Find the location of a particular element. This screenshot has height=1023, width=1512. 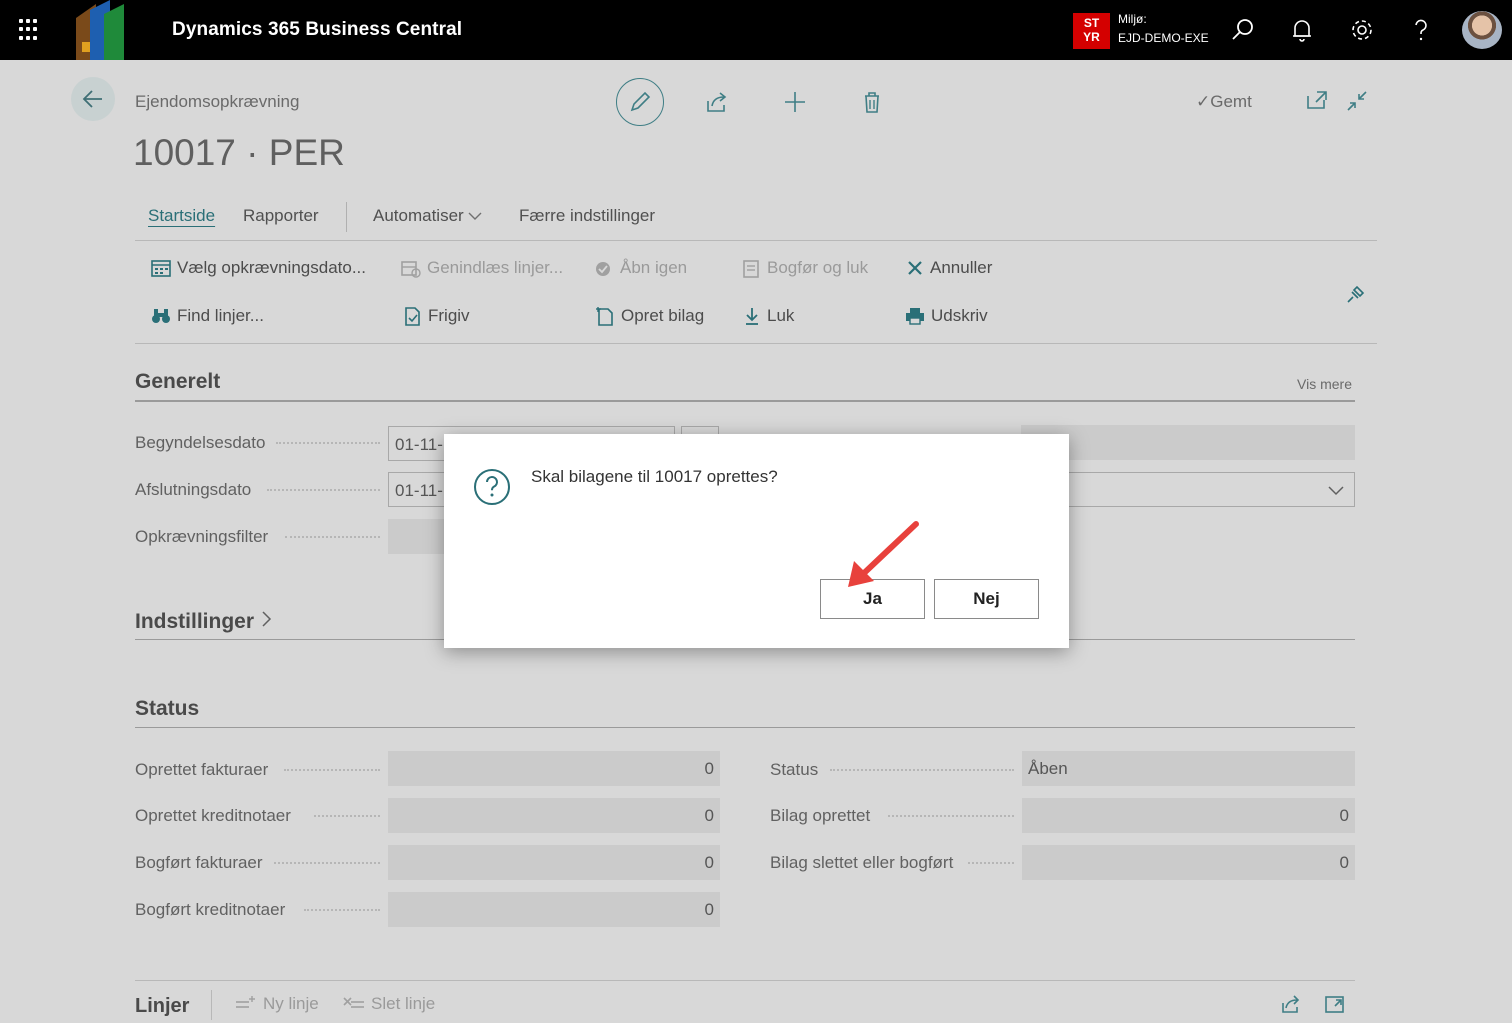

bogfoert-fakturaer-value: 0 is located at coordinates (554, 862).